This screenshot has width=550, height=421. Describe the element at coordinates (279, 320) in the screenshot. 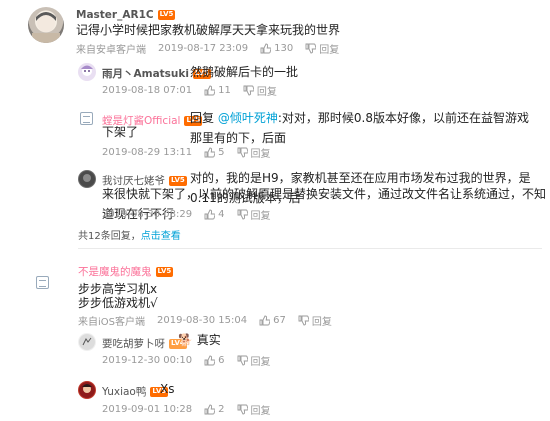

I see `like-count: 67` at that location.